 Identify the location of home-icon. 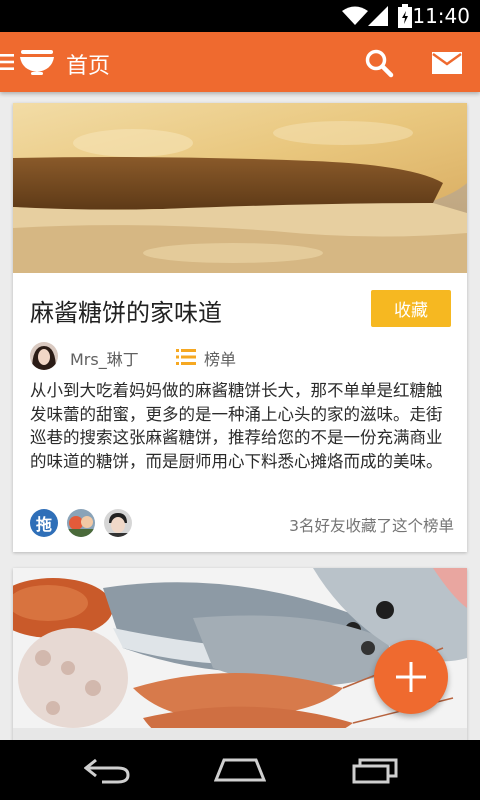
(240, 770).